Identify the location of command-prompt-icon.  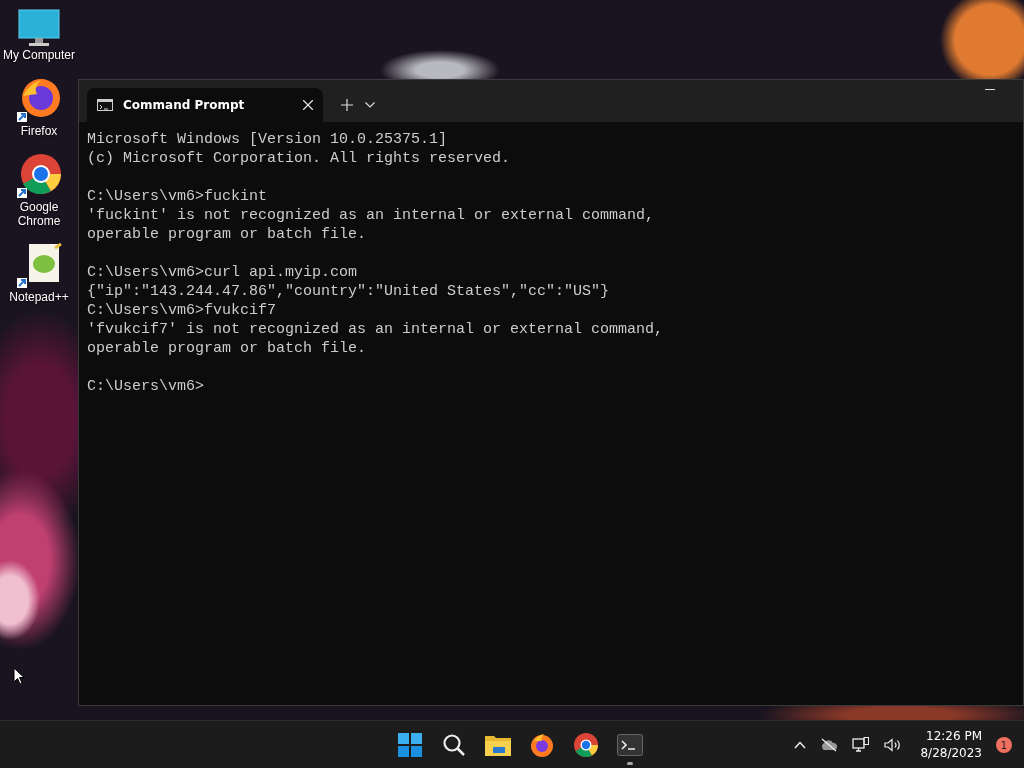
(105, 105).